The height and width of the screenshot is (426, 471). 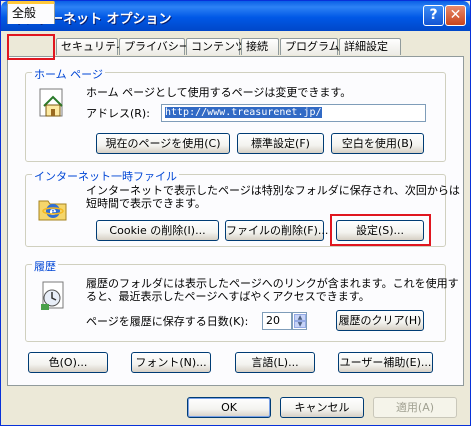 I want to click on temp-files-description-2: 短時間で表示できます。, so click(x=146, y=203).